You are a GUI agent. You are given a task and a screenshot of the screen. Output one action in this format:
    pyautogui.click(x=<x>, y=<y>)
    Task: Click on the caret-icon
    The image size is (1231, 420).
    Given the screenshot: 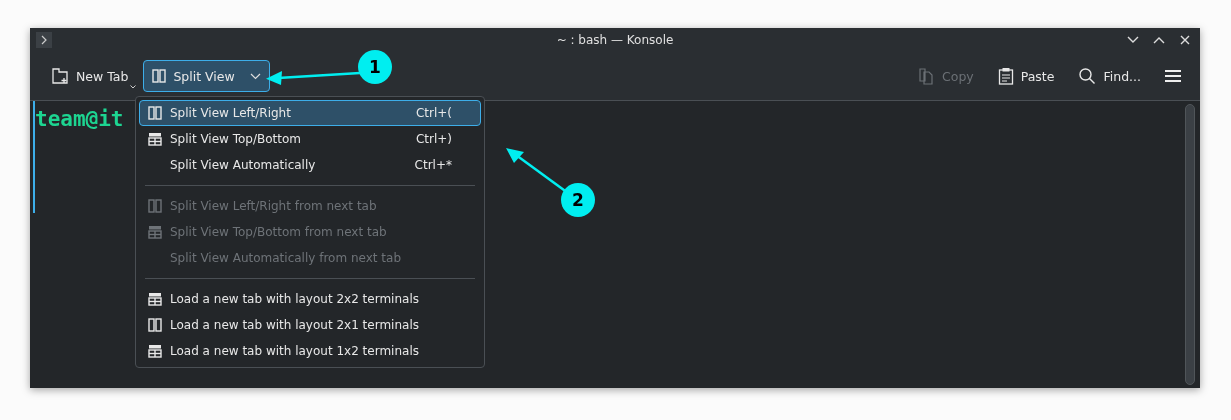 What is the action you would take?
    pyautogui.click(x=133, y=87)
    